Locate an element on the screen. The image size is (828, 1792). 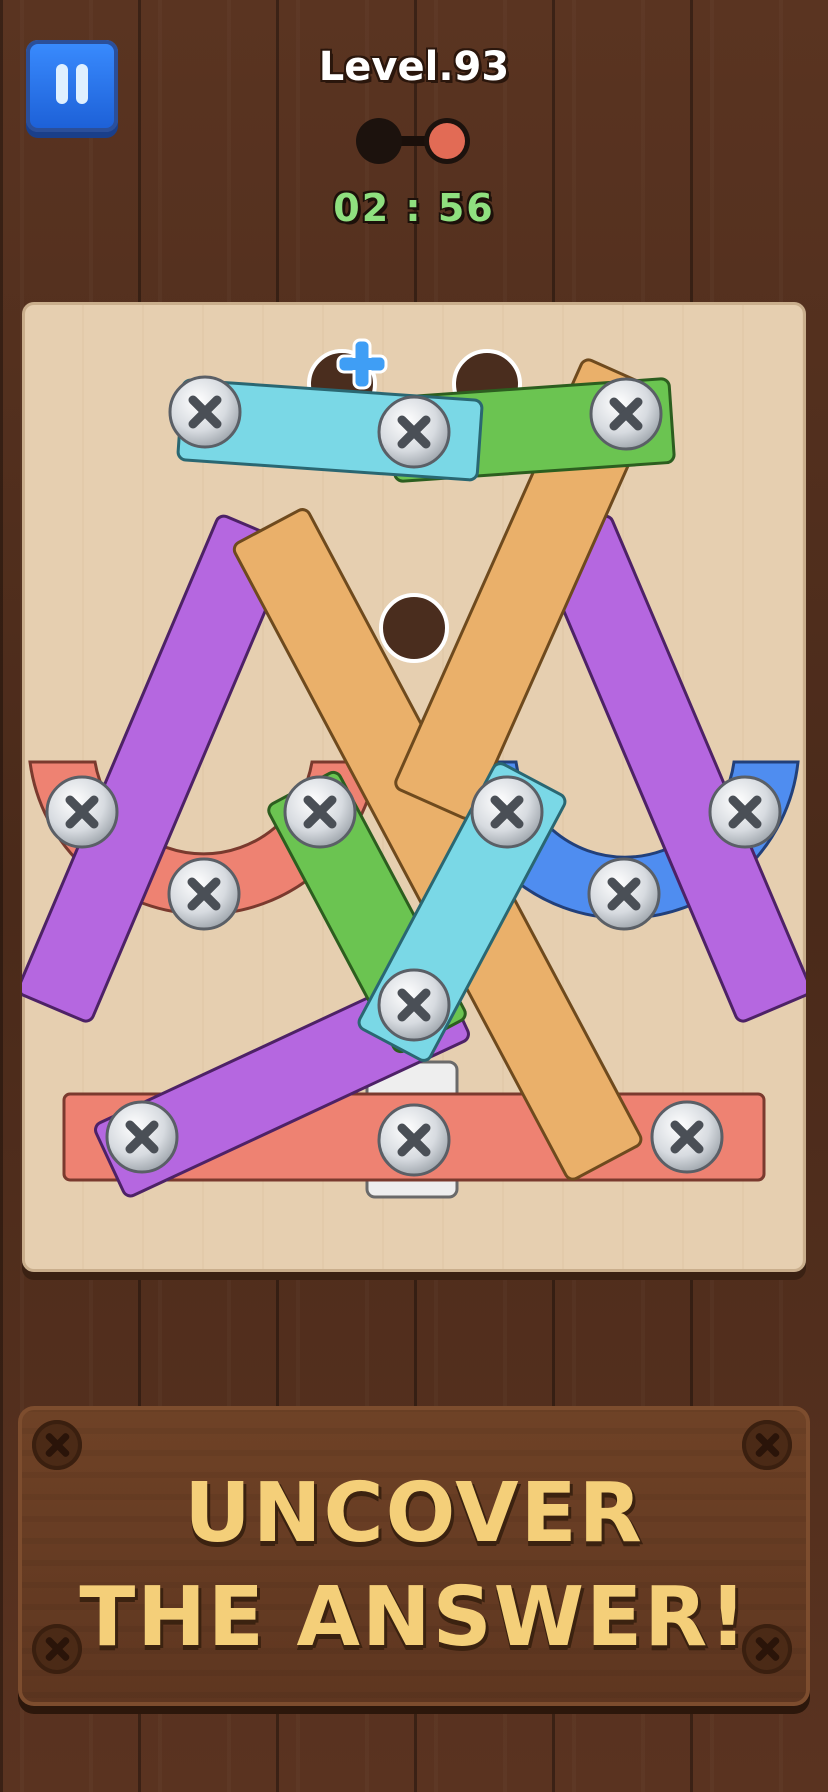
progress-dot-filled is located at coordinates (447, 141).